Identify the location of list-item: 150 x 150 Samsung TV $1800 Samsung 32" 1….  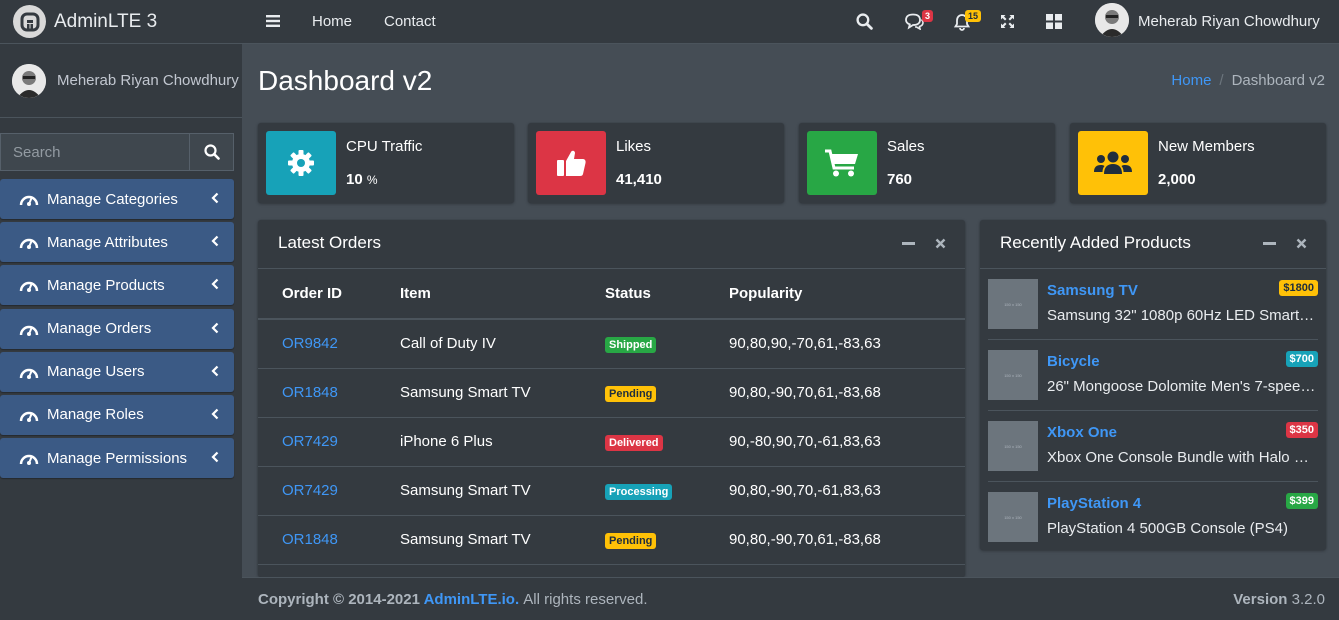
(1153, 304).